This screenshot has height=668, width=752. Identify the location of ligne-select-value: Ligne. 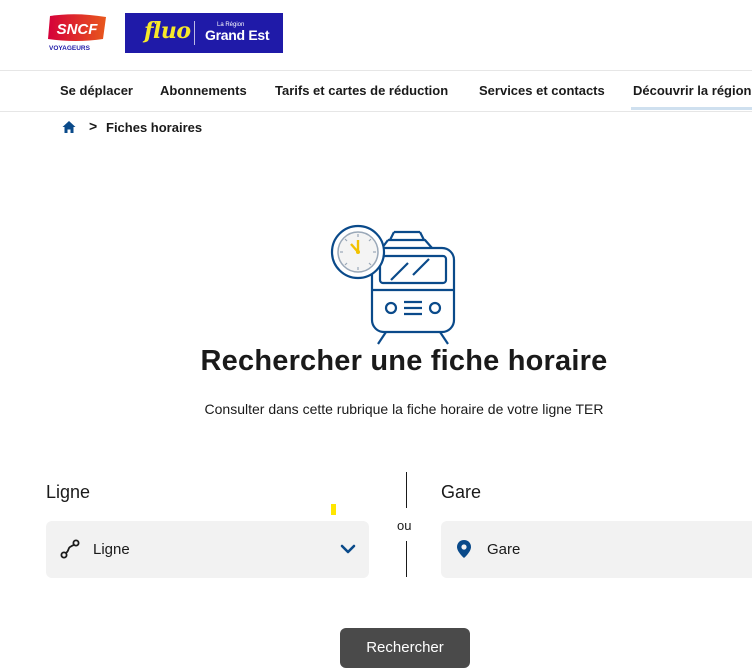
(111, 549).